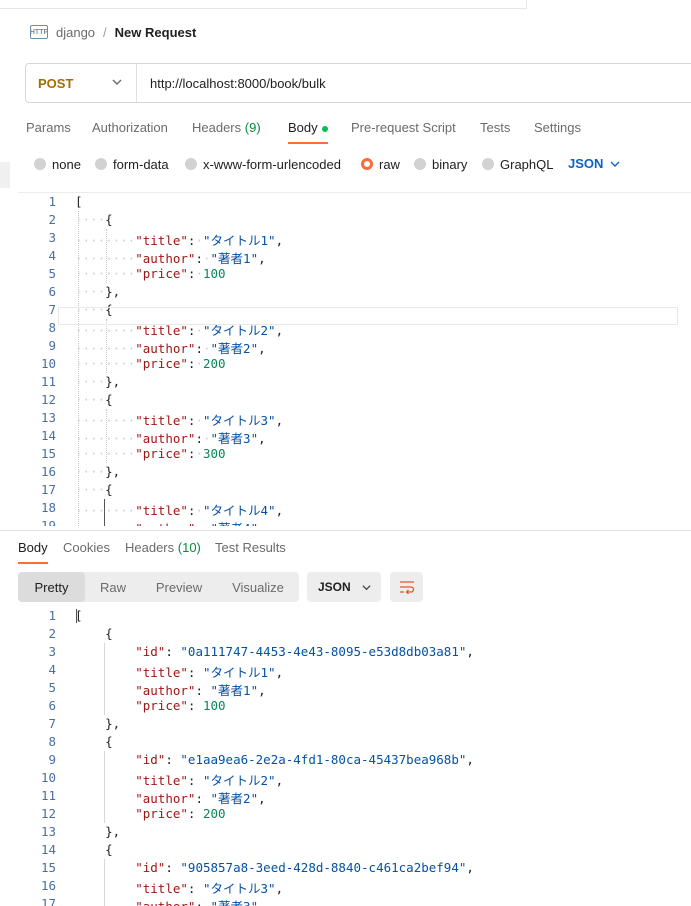 The width and height of the screenshot is (691, 906). What do you see at coordinates (258, 587) in the screenshot?
I see `view-visualize-button: Visualize` at bounding box center [258, 587].